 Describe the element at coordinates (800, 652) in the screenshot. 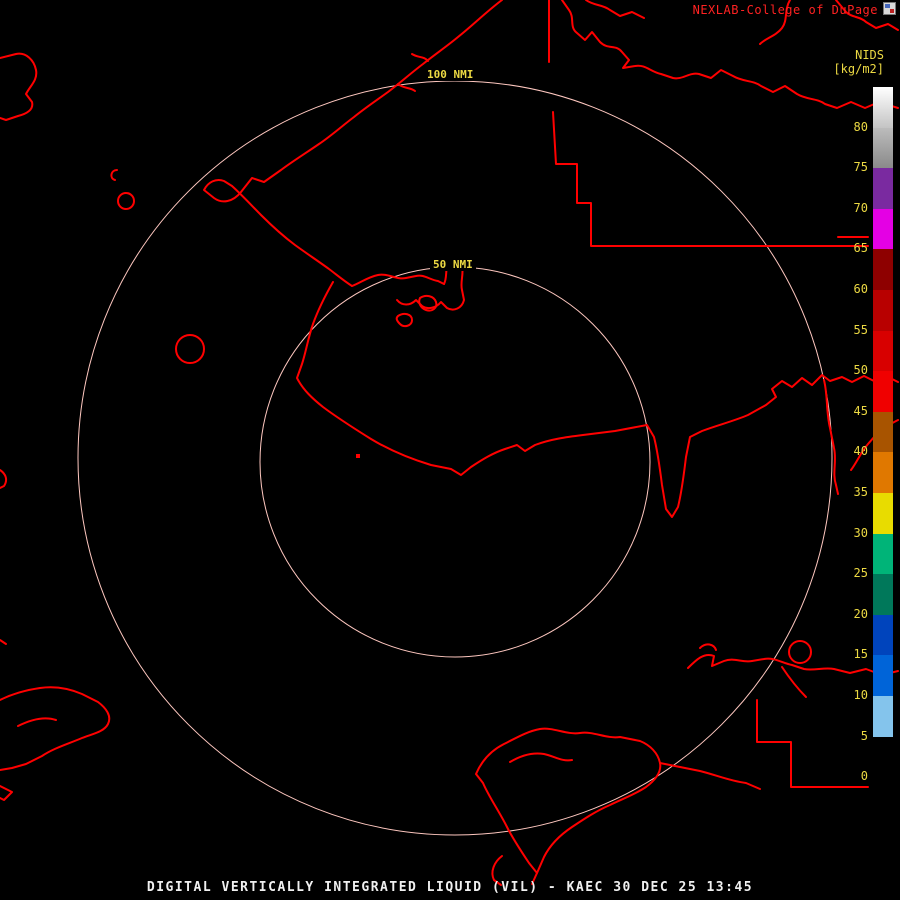

I see `island-ring-east` at that location.